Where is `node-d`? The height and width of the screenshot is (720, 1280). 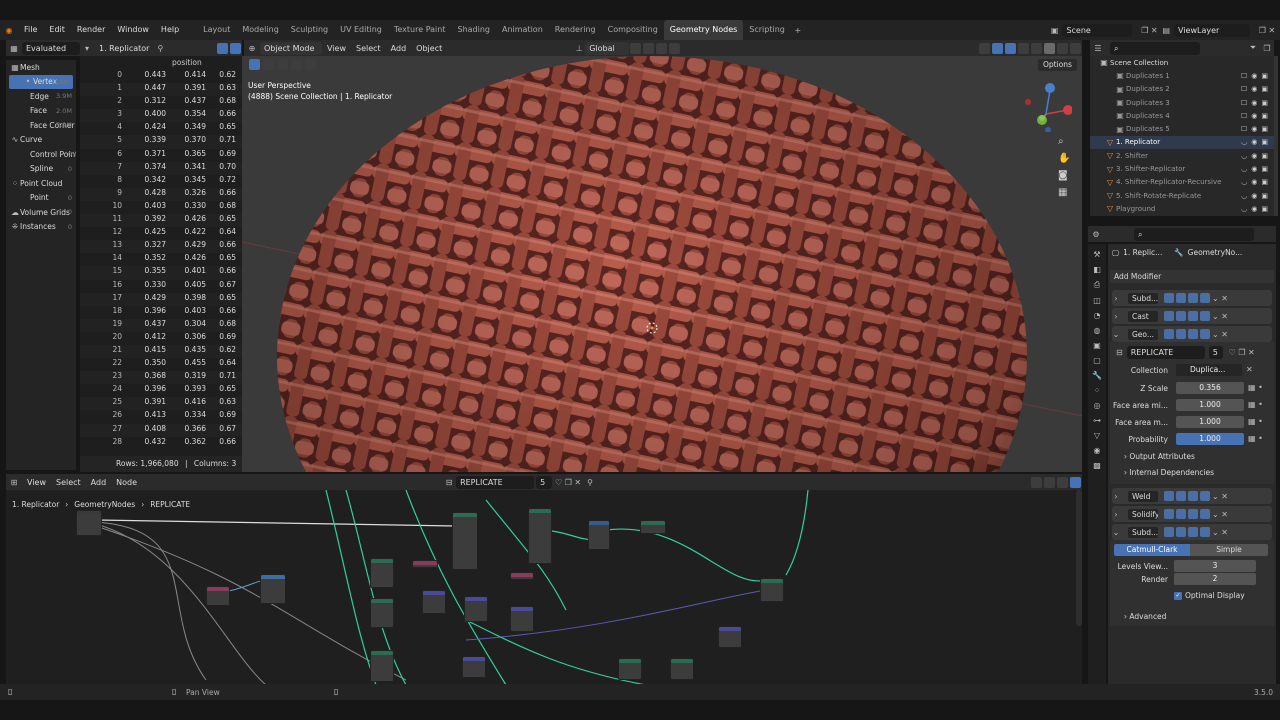 node-d is located at coordinates (653, 527).